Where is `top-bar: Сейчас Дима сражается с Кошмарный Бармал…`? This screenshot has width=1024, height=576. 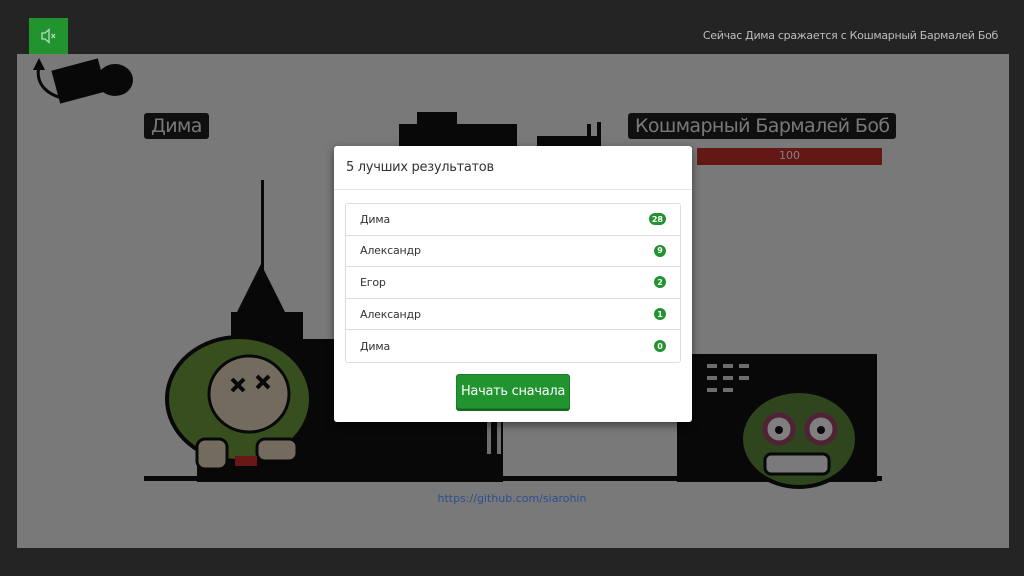
top-bar: Сейчас Дима сражается с Кошмарный Бармал… is located at coordinates (512, 27).